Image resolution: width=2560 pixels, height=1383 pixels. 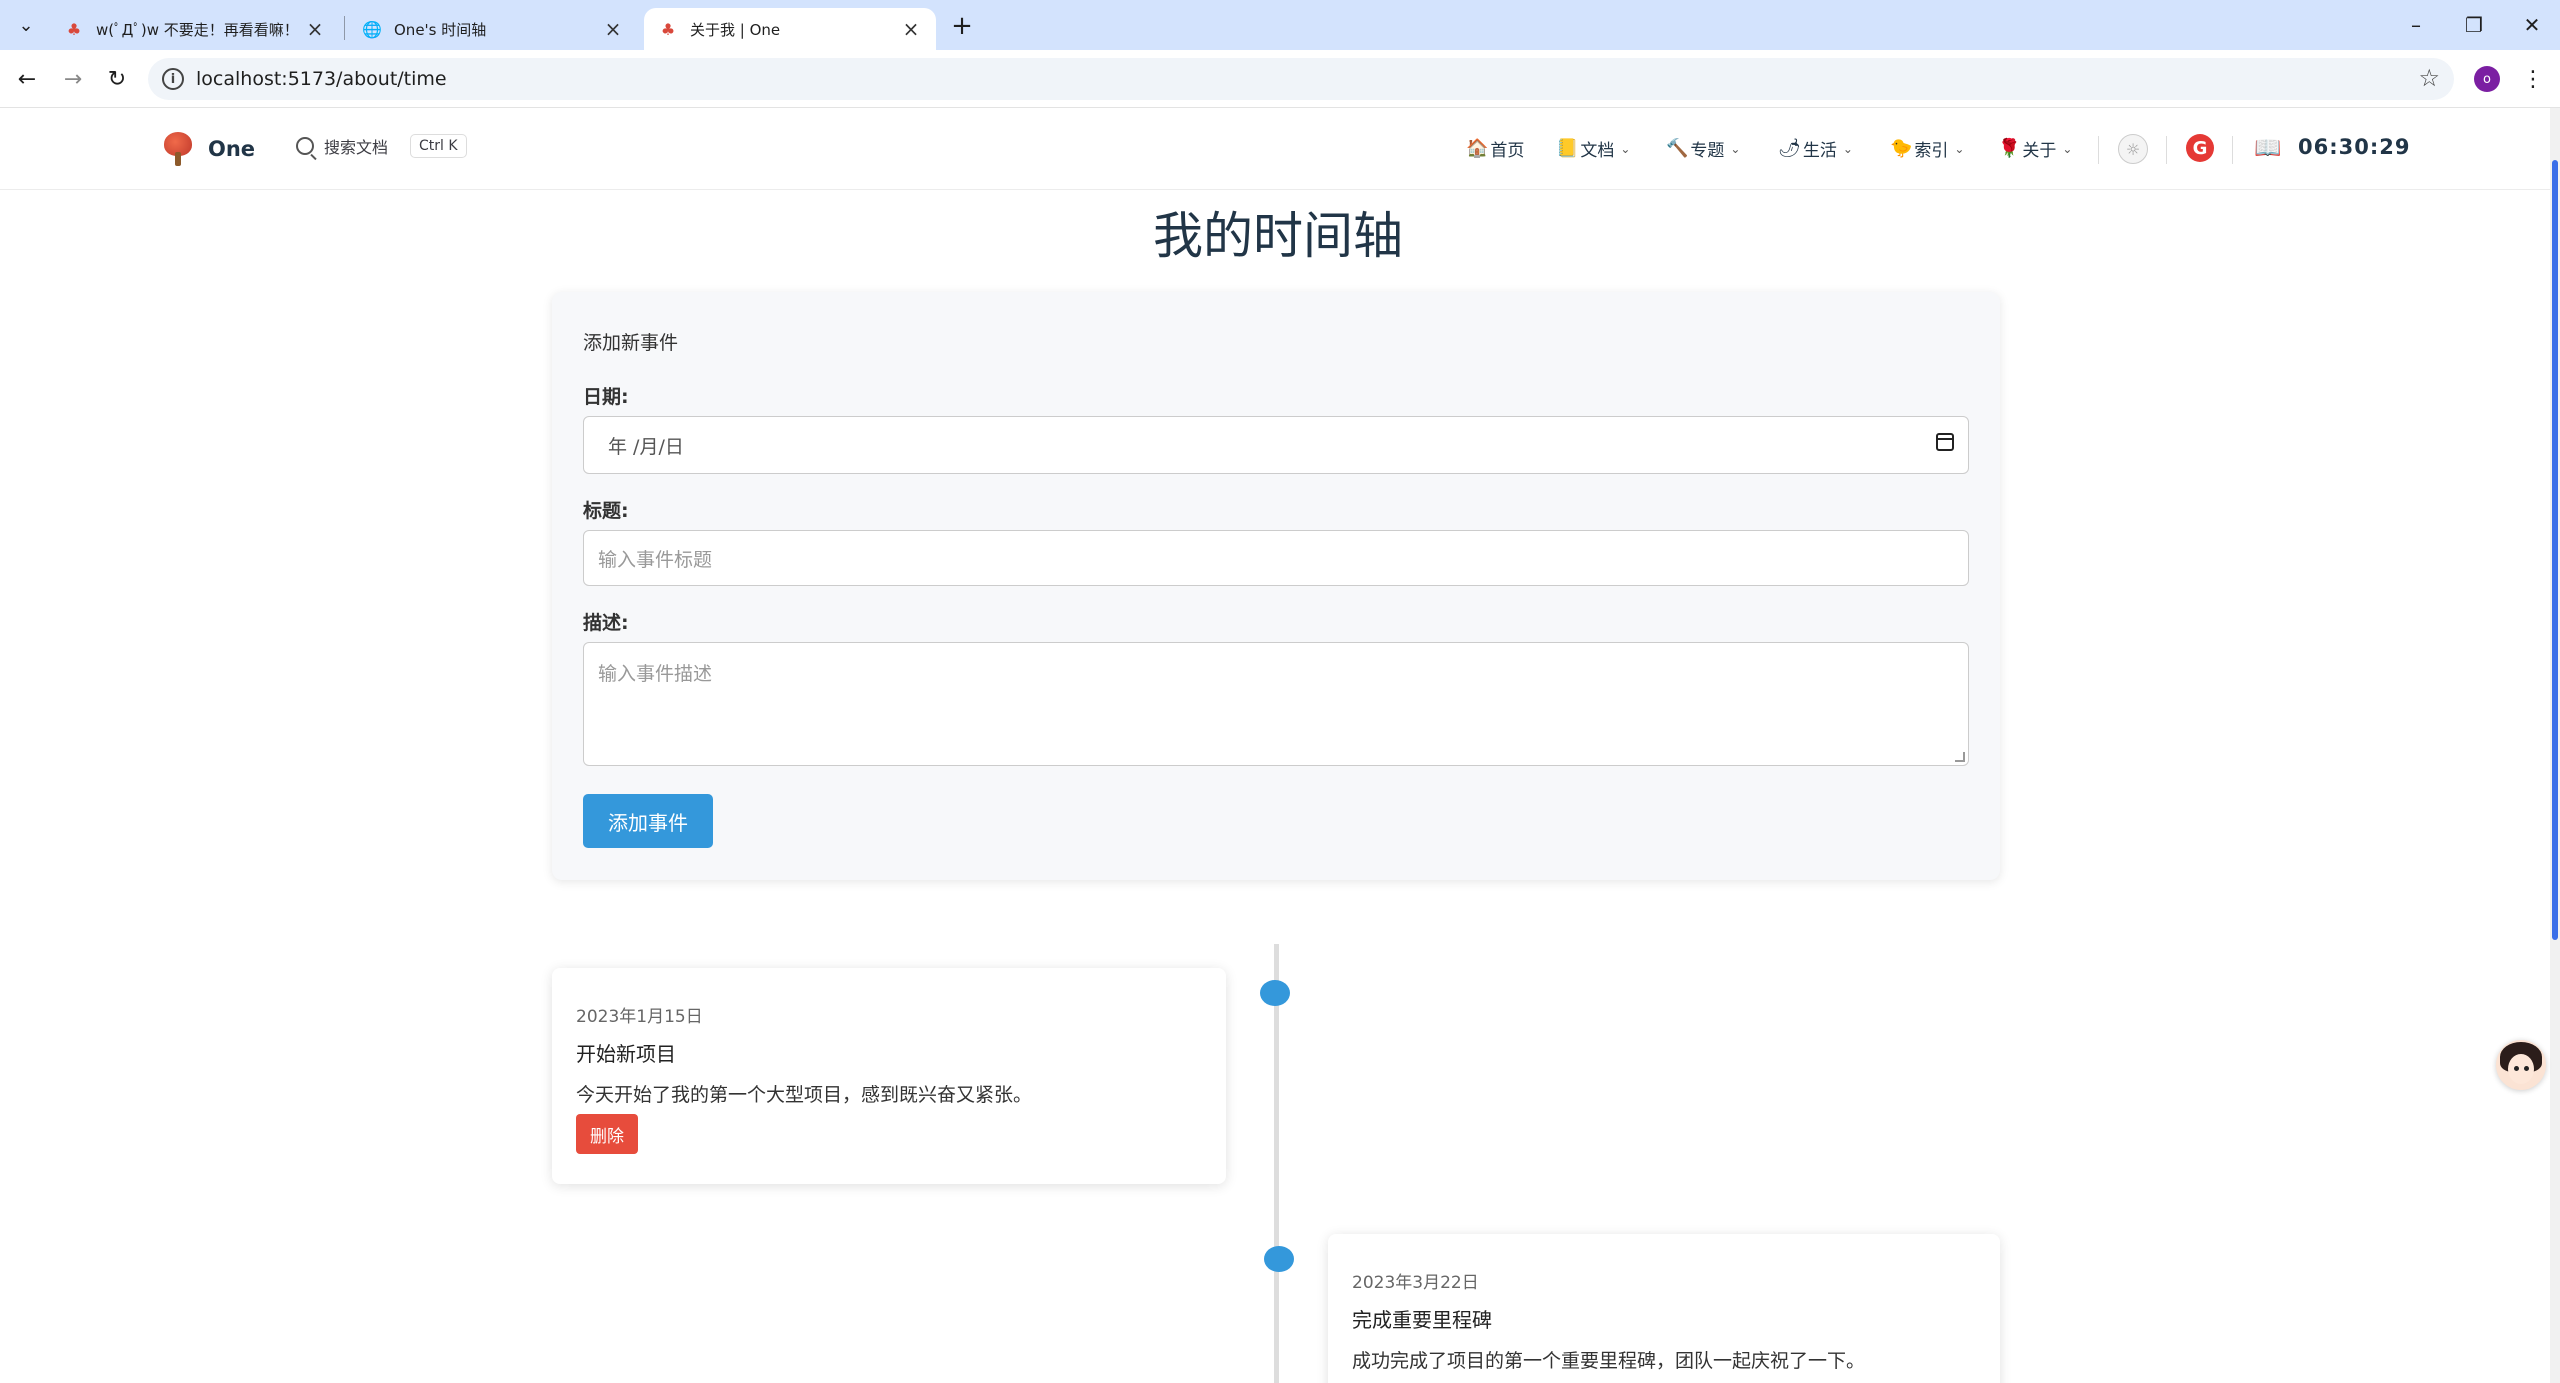 I want to click on form-heading: 添加新事件, so click(x=631, y=343).